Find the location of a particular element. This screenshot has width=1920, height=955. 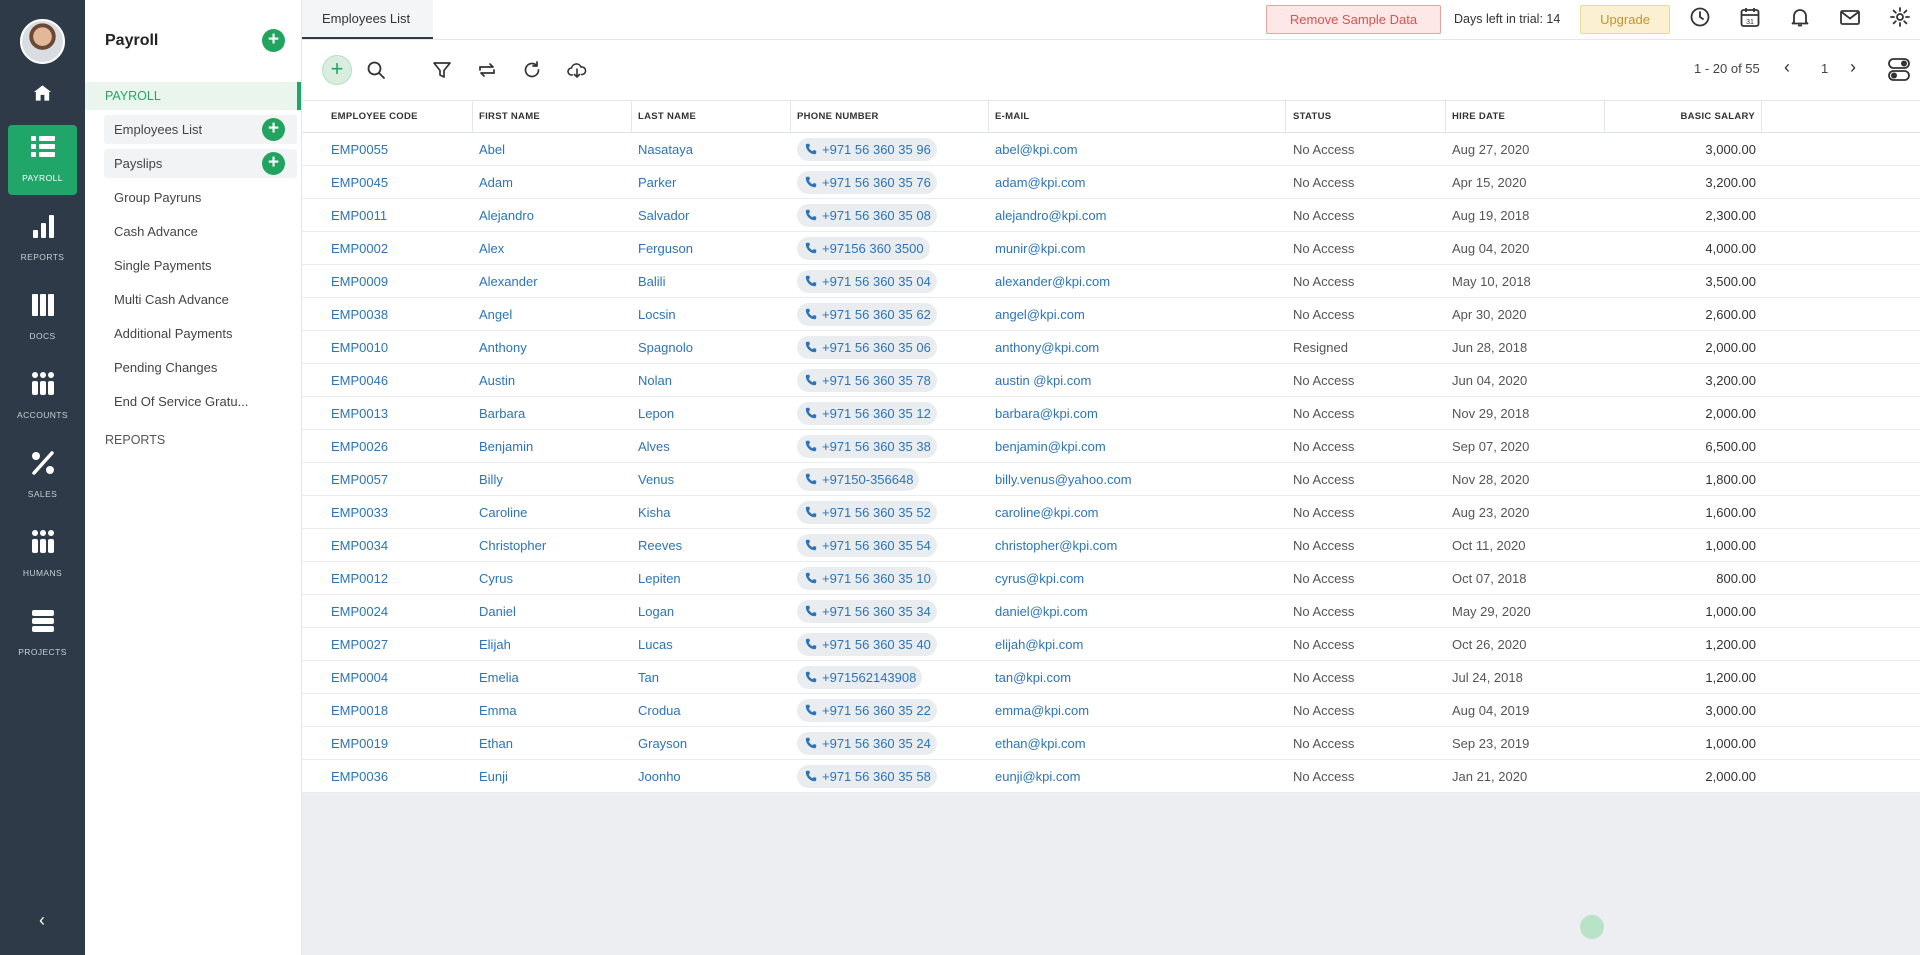

column-header-status: STATUS is located at coordinates (1369, 117).